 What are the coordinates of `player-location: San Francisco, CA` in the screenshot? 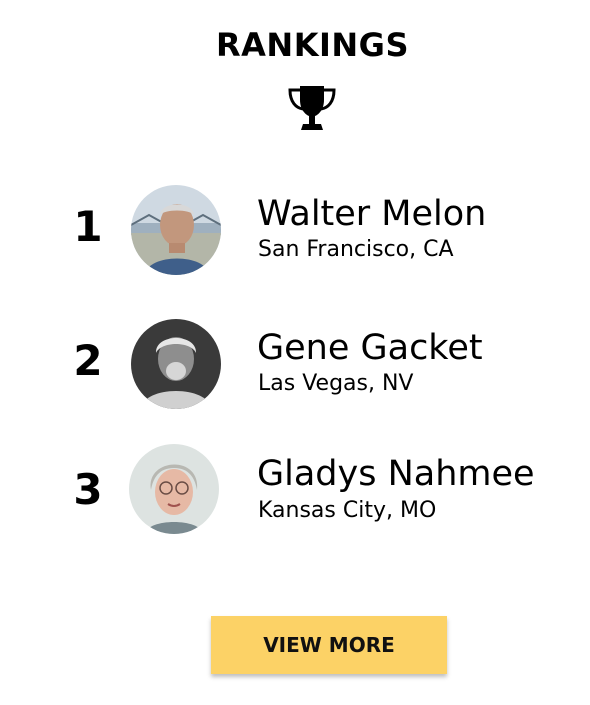 It's located at (356, 249).